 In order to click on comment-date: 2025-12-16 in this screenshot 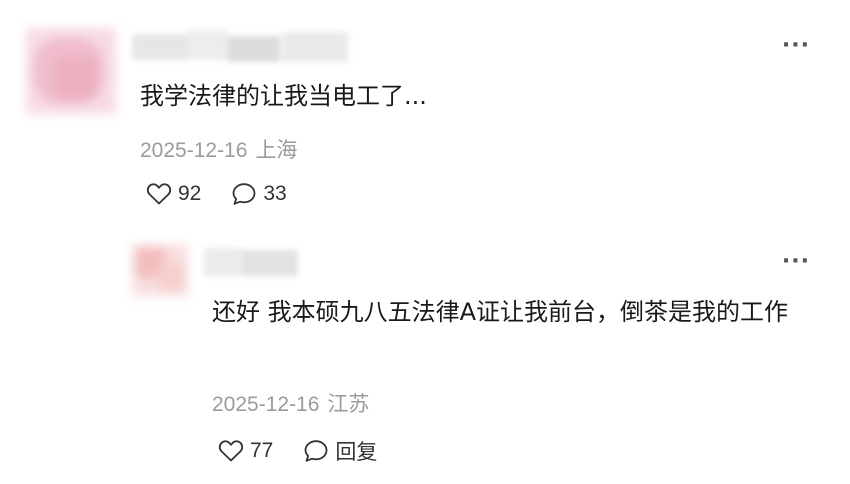, I will do `click(266, 404)`.